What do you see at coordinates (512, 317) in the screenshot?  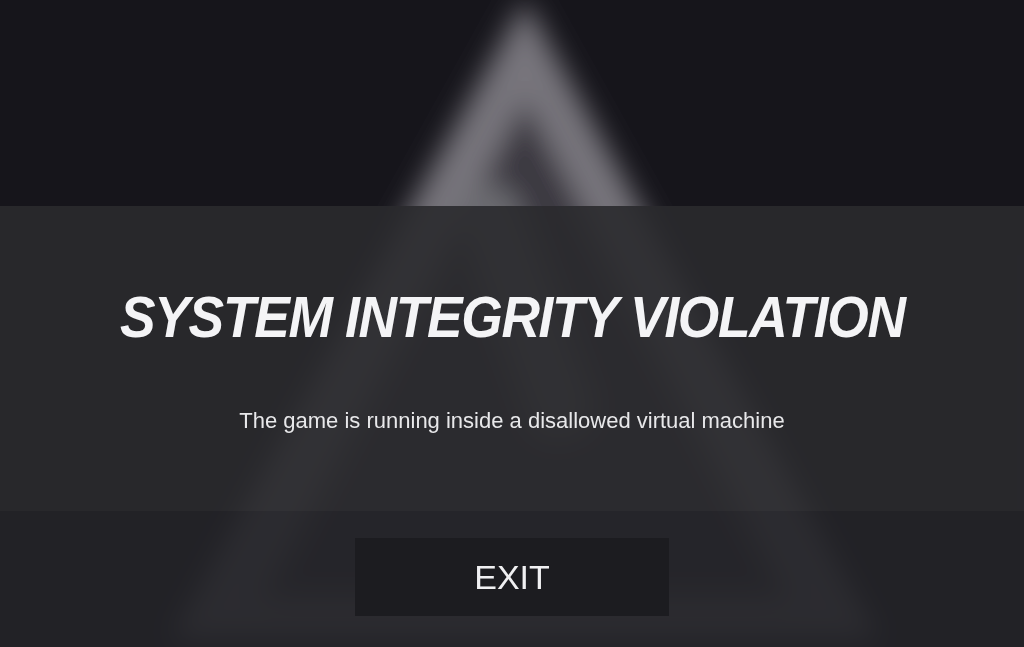 I see `dialog-title: SYSTEM INTEGRITY VIOLATION` at bounding box center [512, 317].